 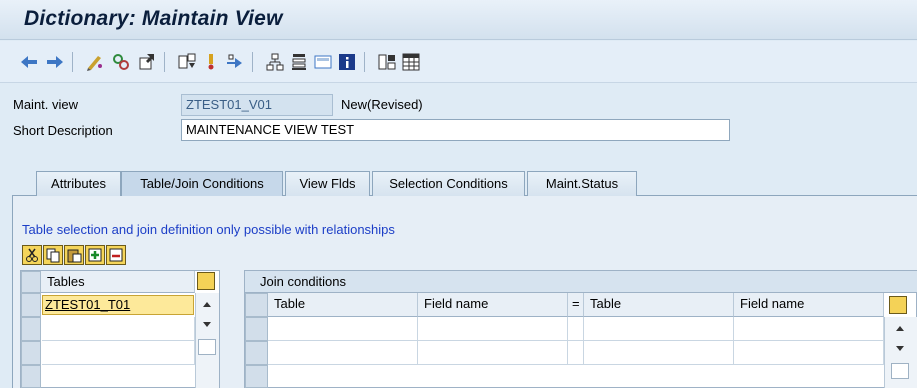 What do you see at coordinates (153, 18) in the screenshot?
I see `window-title: Dictionary: Maintain View` at bounding box center [153, 18].